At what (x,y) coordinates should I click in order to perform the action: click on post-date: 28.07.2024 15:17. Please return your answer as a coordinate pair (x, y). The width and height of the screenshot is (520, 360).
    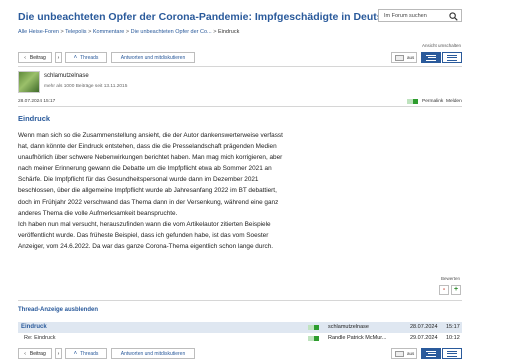
    Looking at the image, I should click on (37, 101).